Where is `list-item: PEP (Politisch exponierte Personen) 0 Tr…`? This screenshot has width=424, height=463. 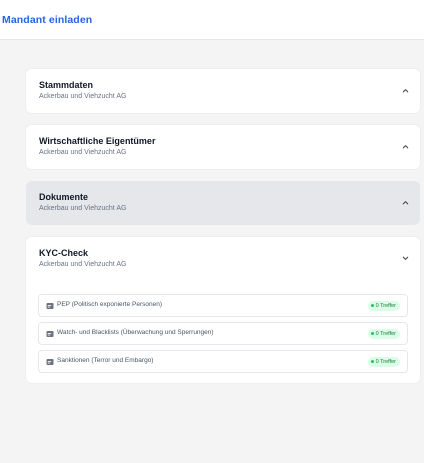 list-item: PEP (Politisch exponierte Personen) 0 Tr… is located at coordinates (223, 305).